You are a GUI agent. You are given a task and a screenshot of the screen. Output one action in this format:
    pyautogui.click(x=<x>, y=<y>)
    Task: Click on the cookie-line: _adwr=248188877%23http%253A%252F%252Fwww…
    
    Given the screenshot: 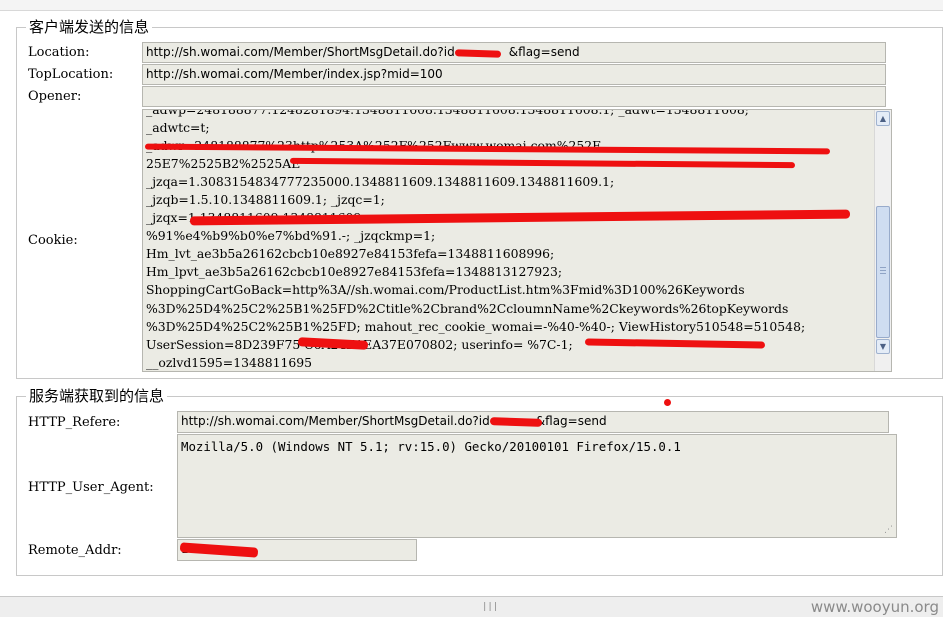 What is the action you would take?
    pyautogui.click(x=373, y=146)
    